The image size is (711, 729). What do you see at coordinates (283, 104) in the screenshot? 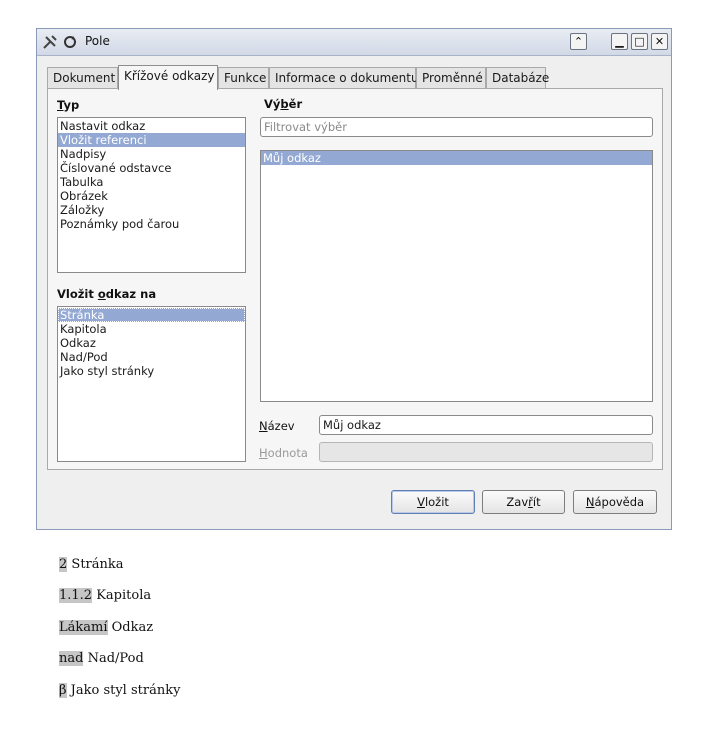
I see `selection-label: Výběr` at bounding box center [283, 104].